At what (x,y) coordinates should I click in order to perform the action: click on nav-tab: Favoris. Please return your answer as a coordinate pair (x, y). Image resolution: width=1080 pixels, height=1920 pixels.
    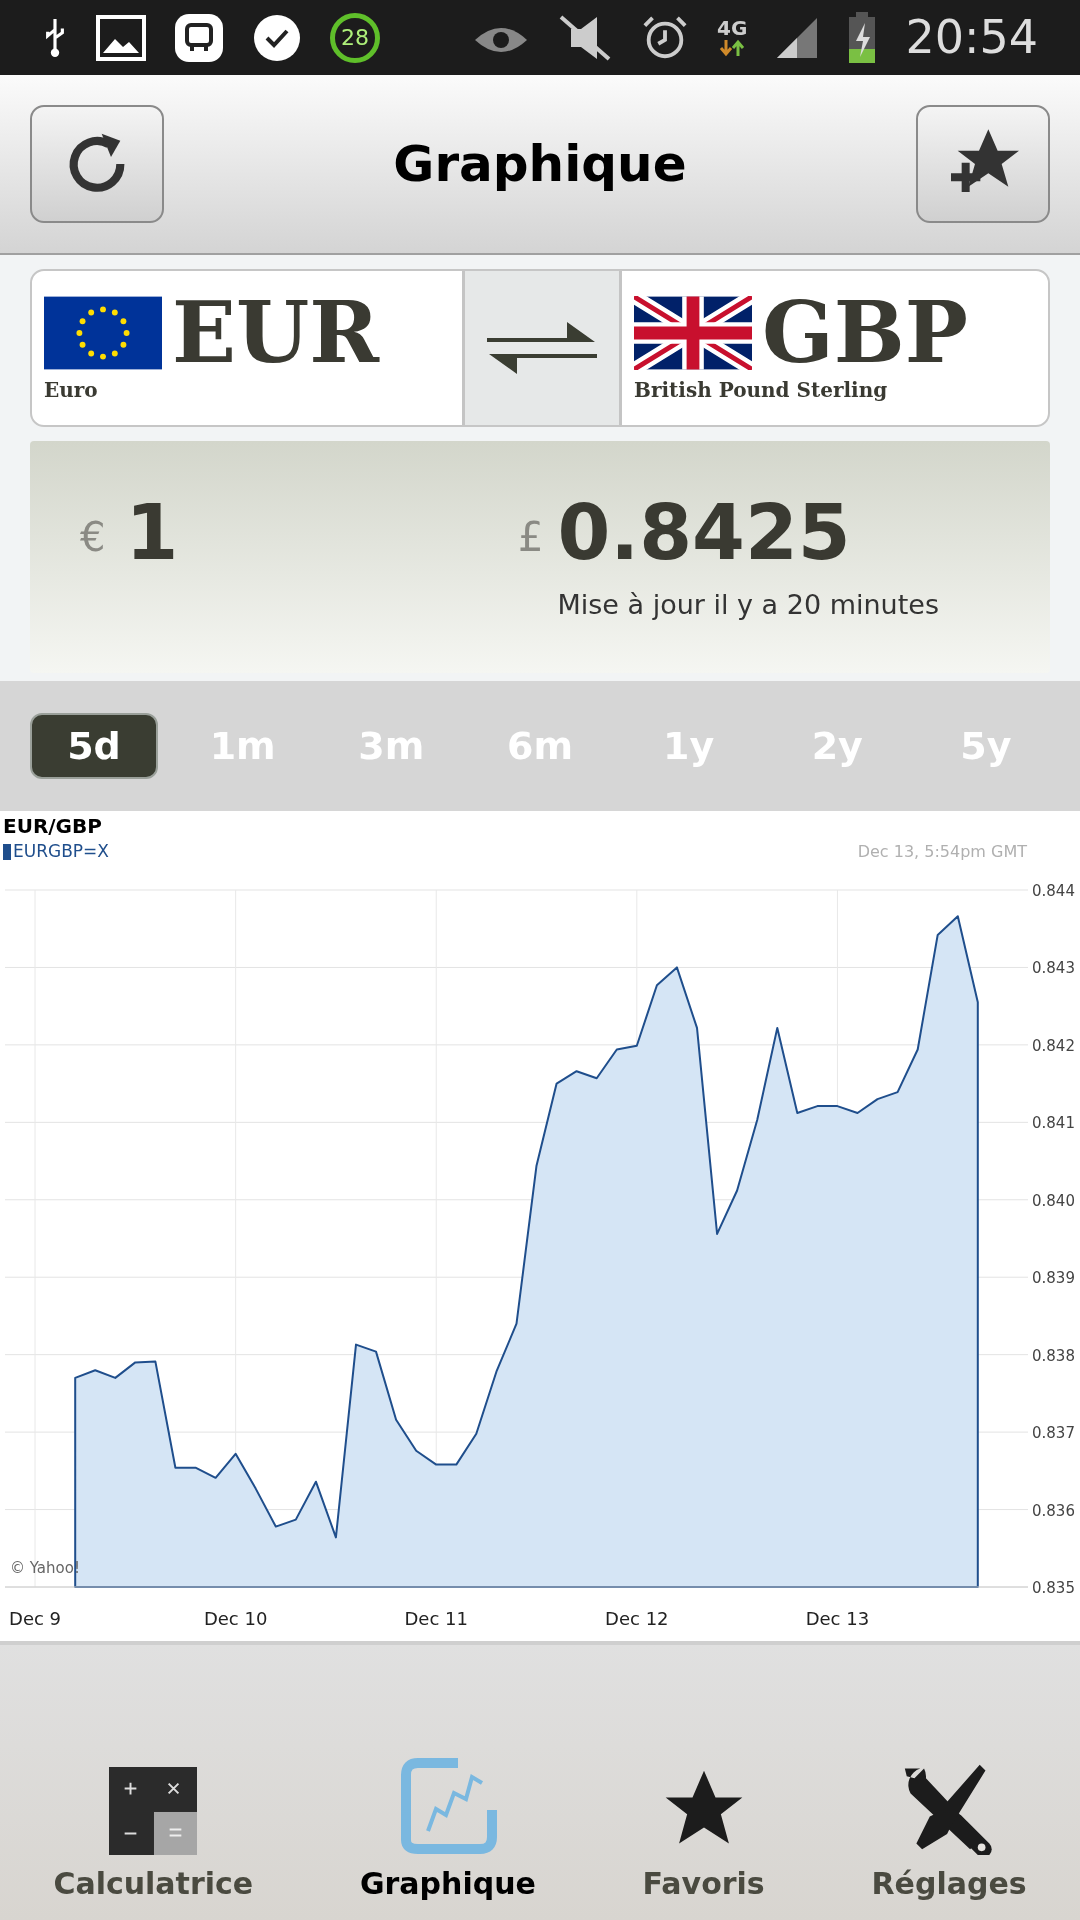
    Looking at the image, I should click on (703, 1834).